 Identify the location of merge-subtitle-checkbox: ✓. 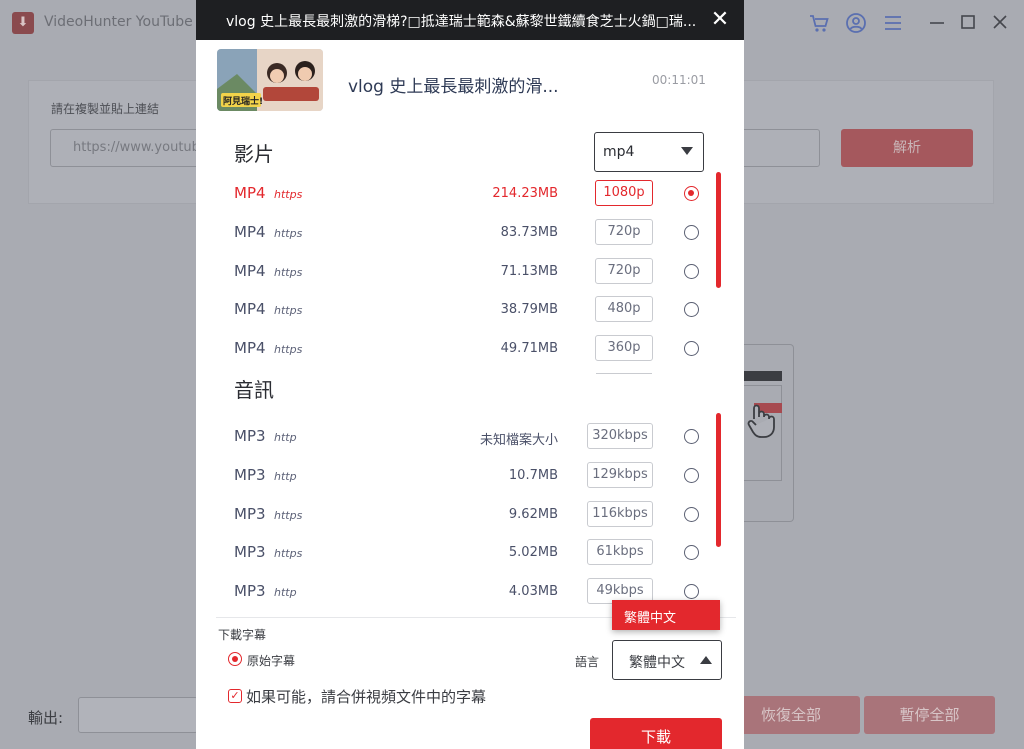
(235, 696).